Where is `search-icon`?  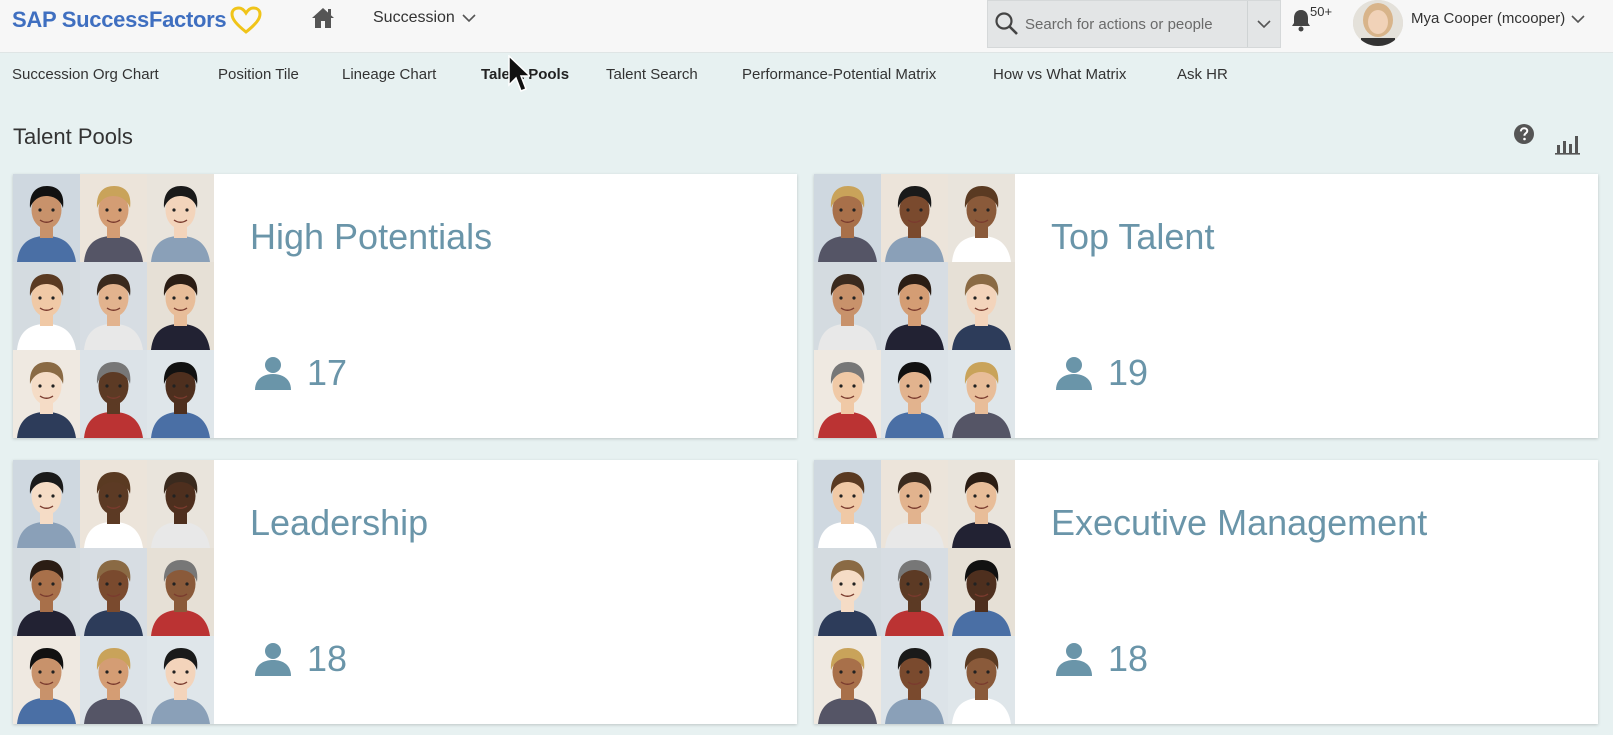
search-icon is located at coordinates (1006, 23).